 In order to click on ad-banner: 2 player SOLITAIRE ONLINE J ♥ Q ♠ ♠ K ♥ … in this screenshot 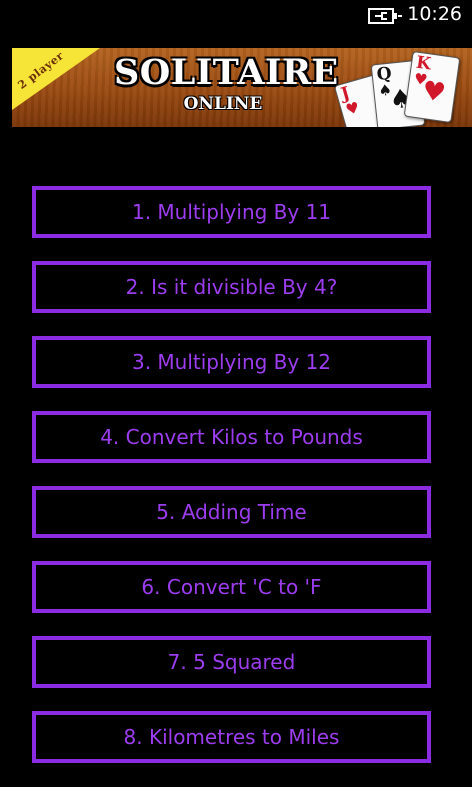, I will do `click(242, 87)`.